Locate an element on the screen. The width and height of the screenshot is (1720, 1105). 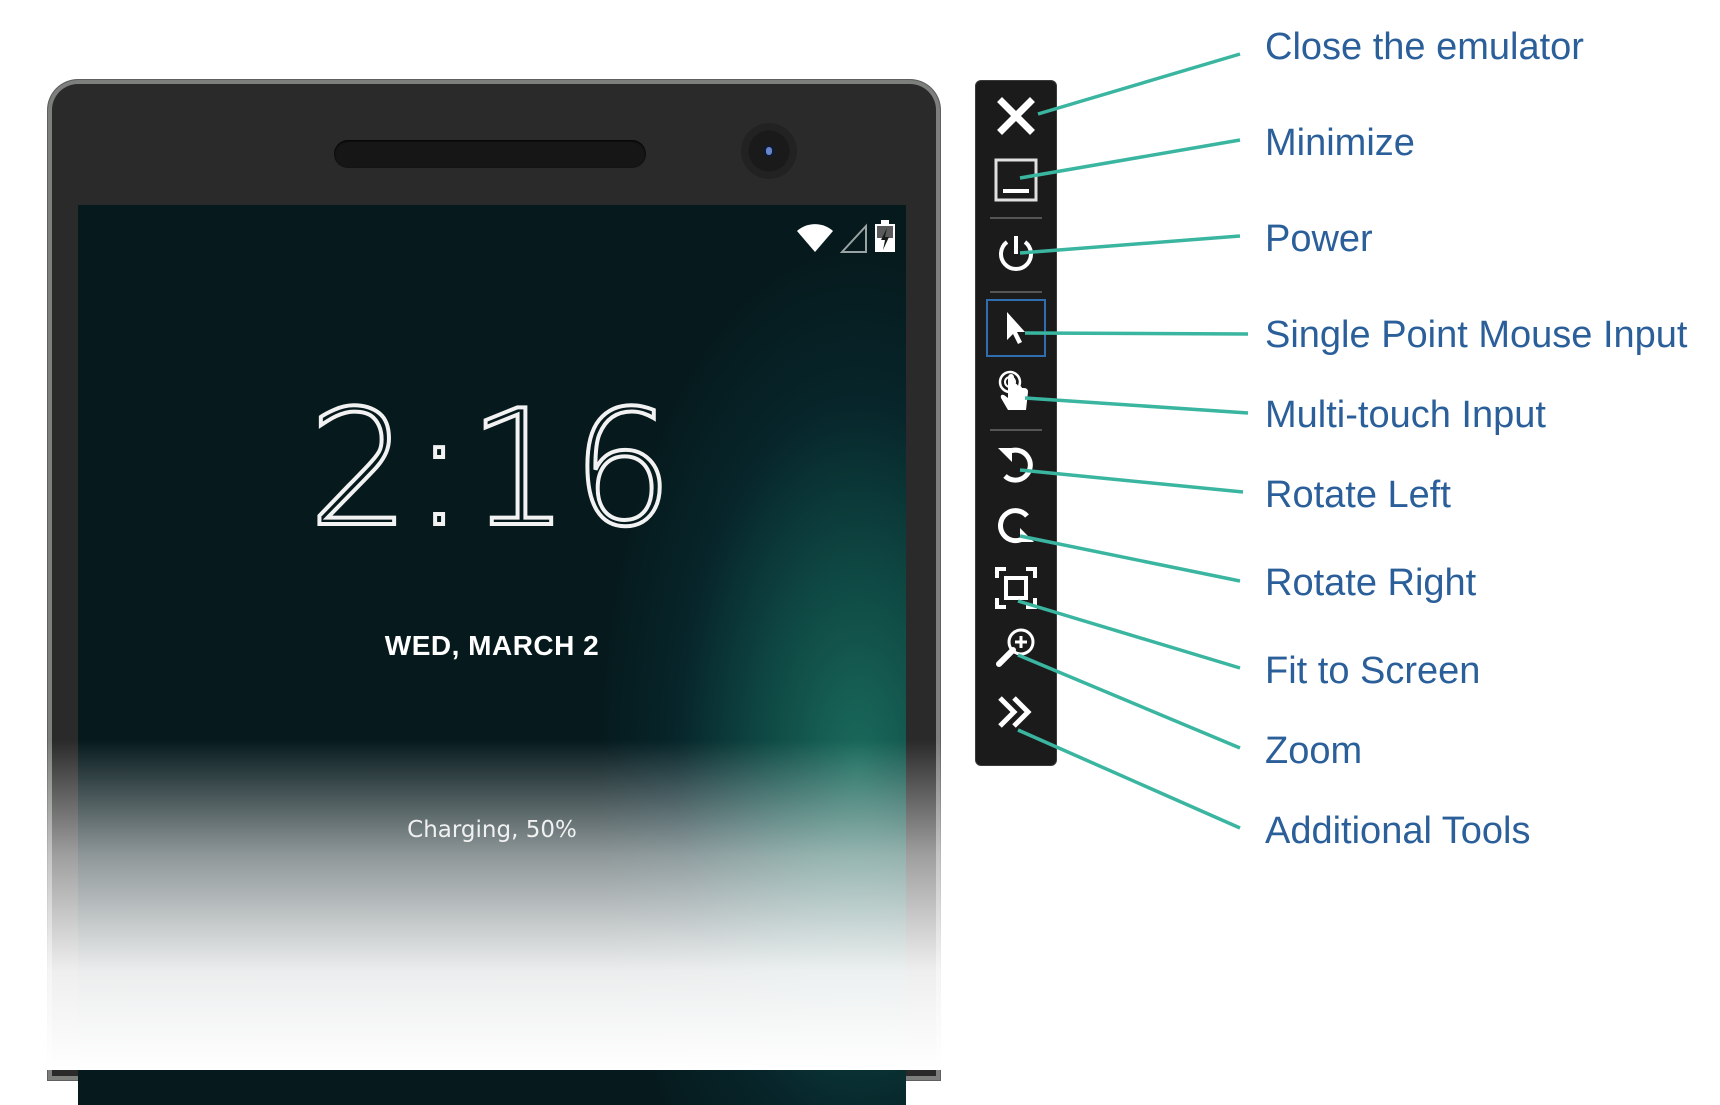
callout-single-point-mouse-input: Single Point Mouse Input is located at coordinates (1476, 335).